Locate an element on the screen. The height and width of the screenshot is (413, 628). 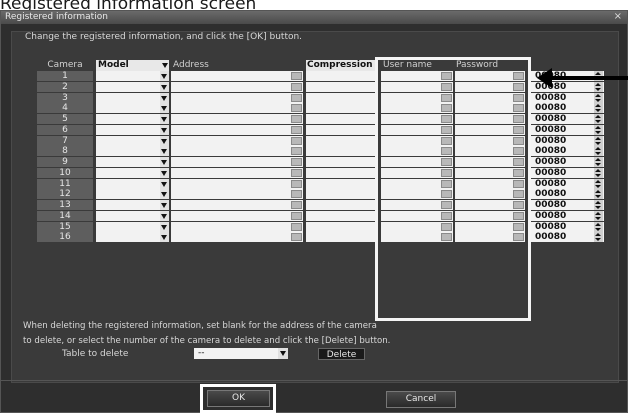
ok-button: OK is located at coordinates (238, 398).